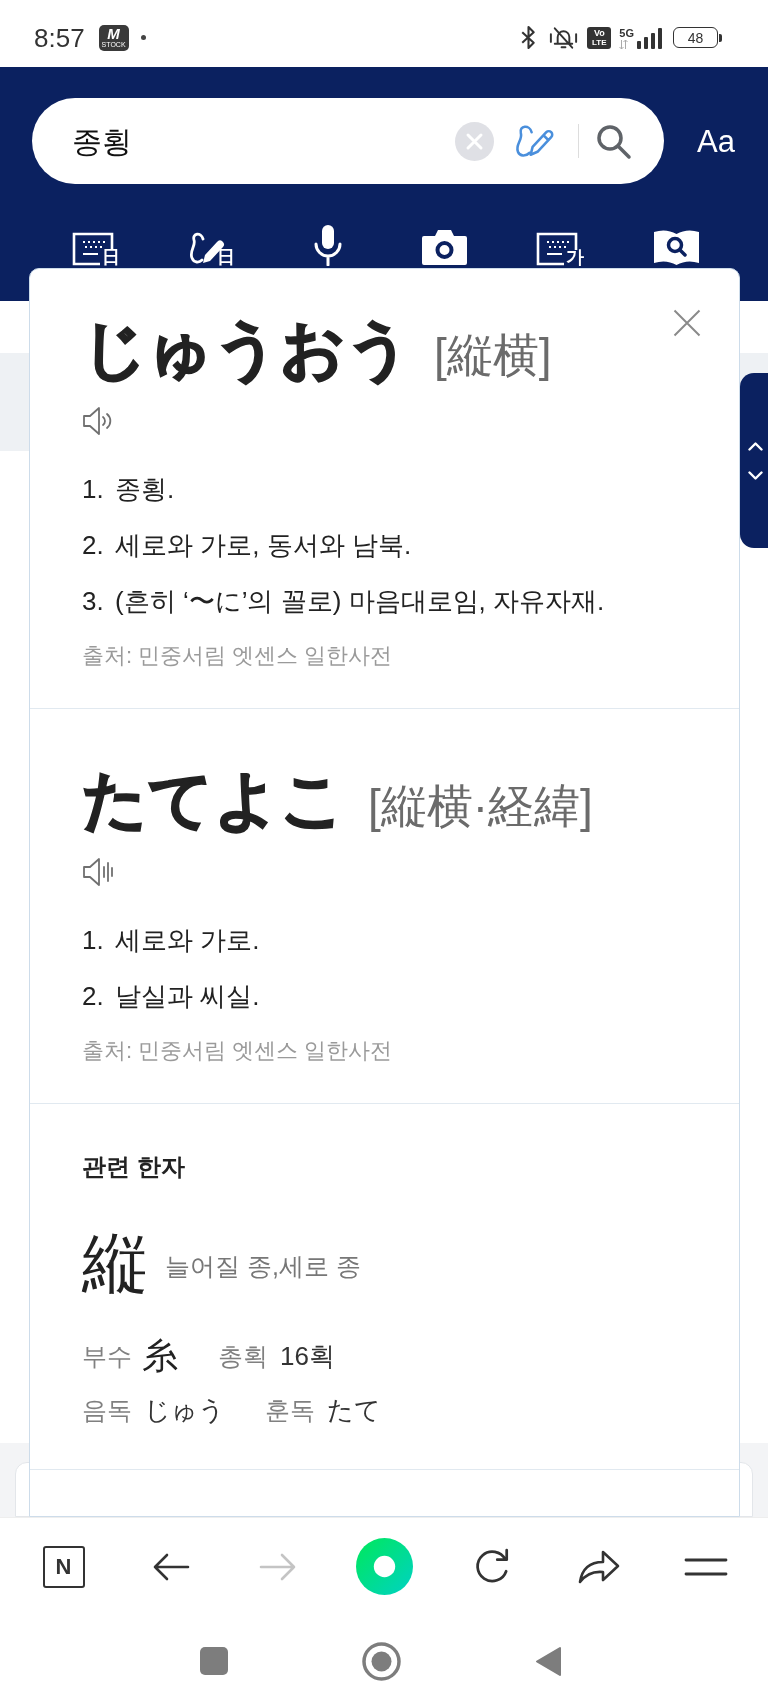  What do you see at coordinates (599, 37) in the screenshot?
I see `volte-badge: Vo LTE` at bounding box center [599, 37].